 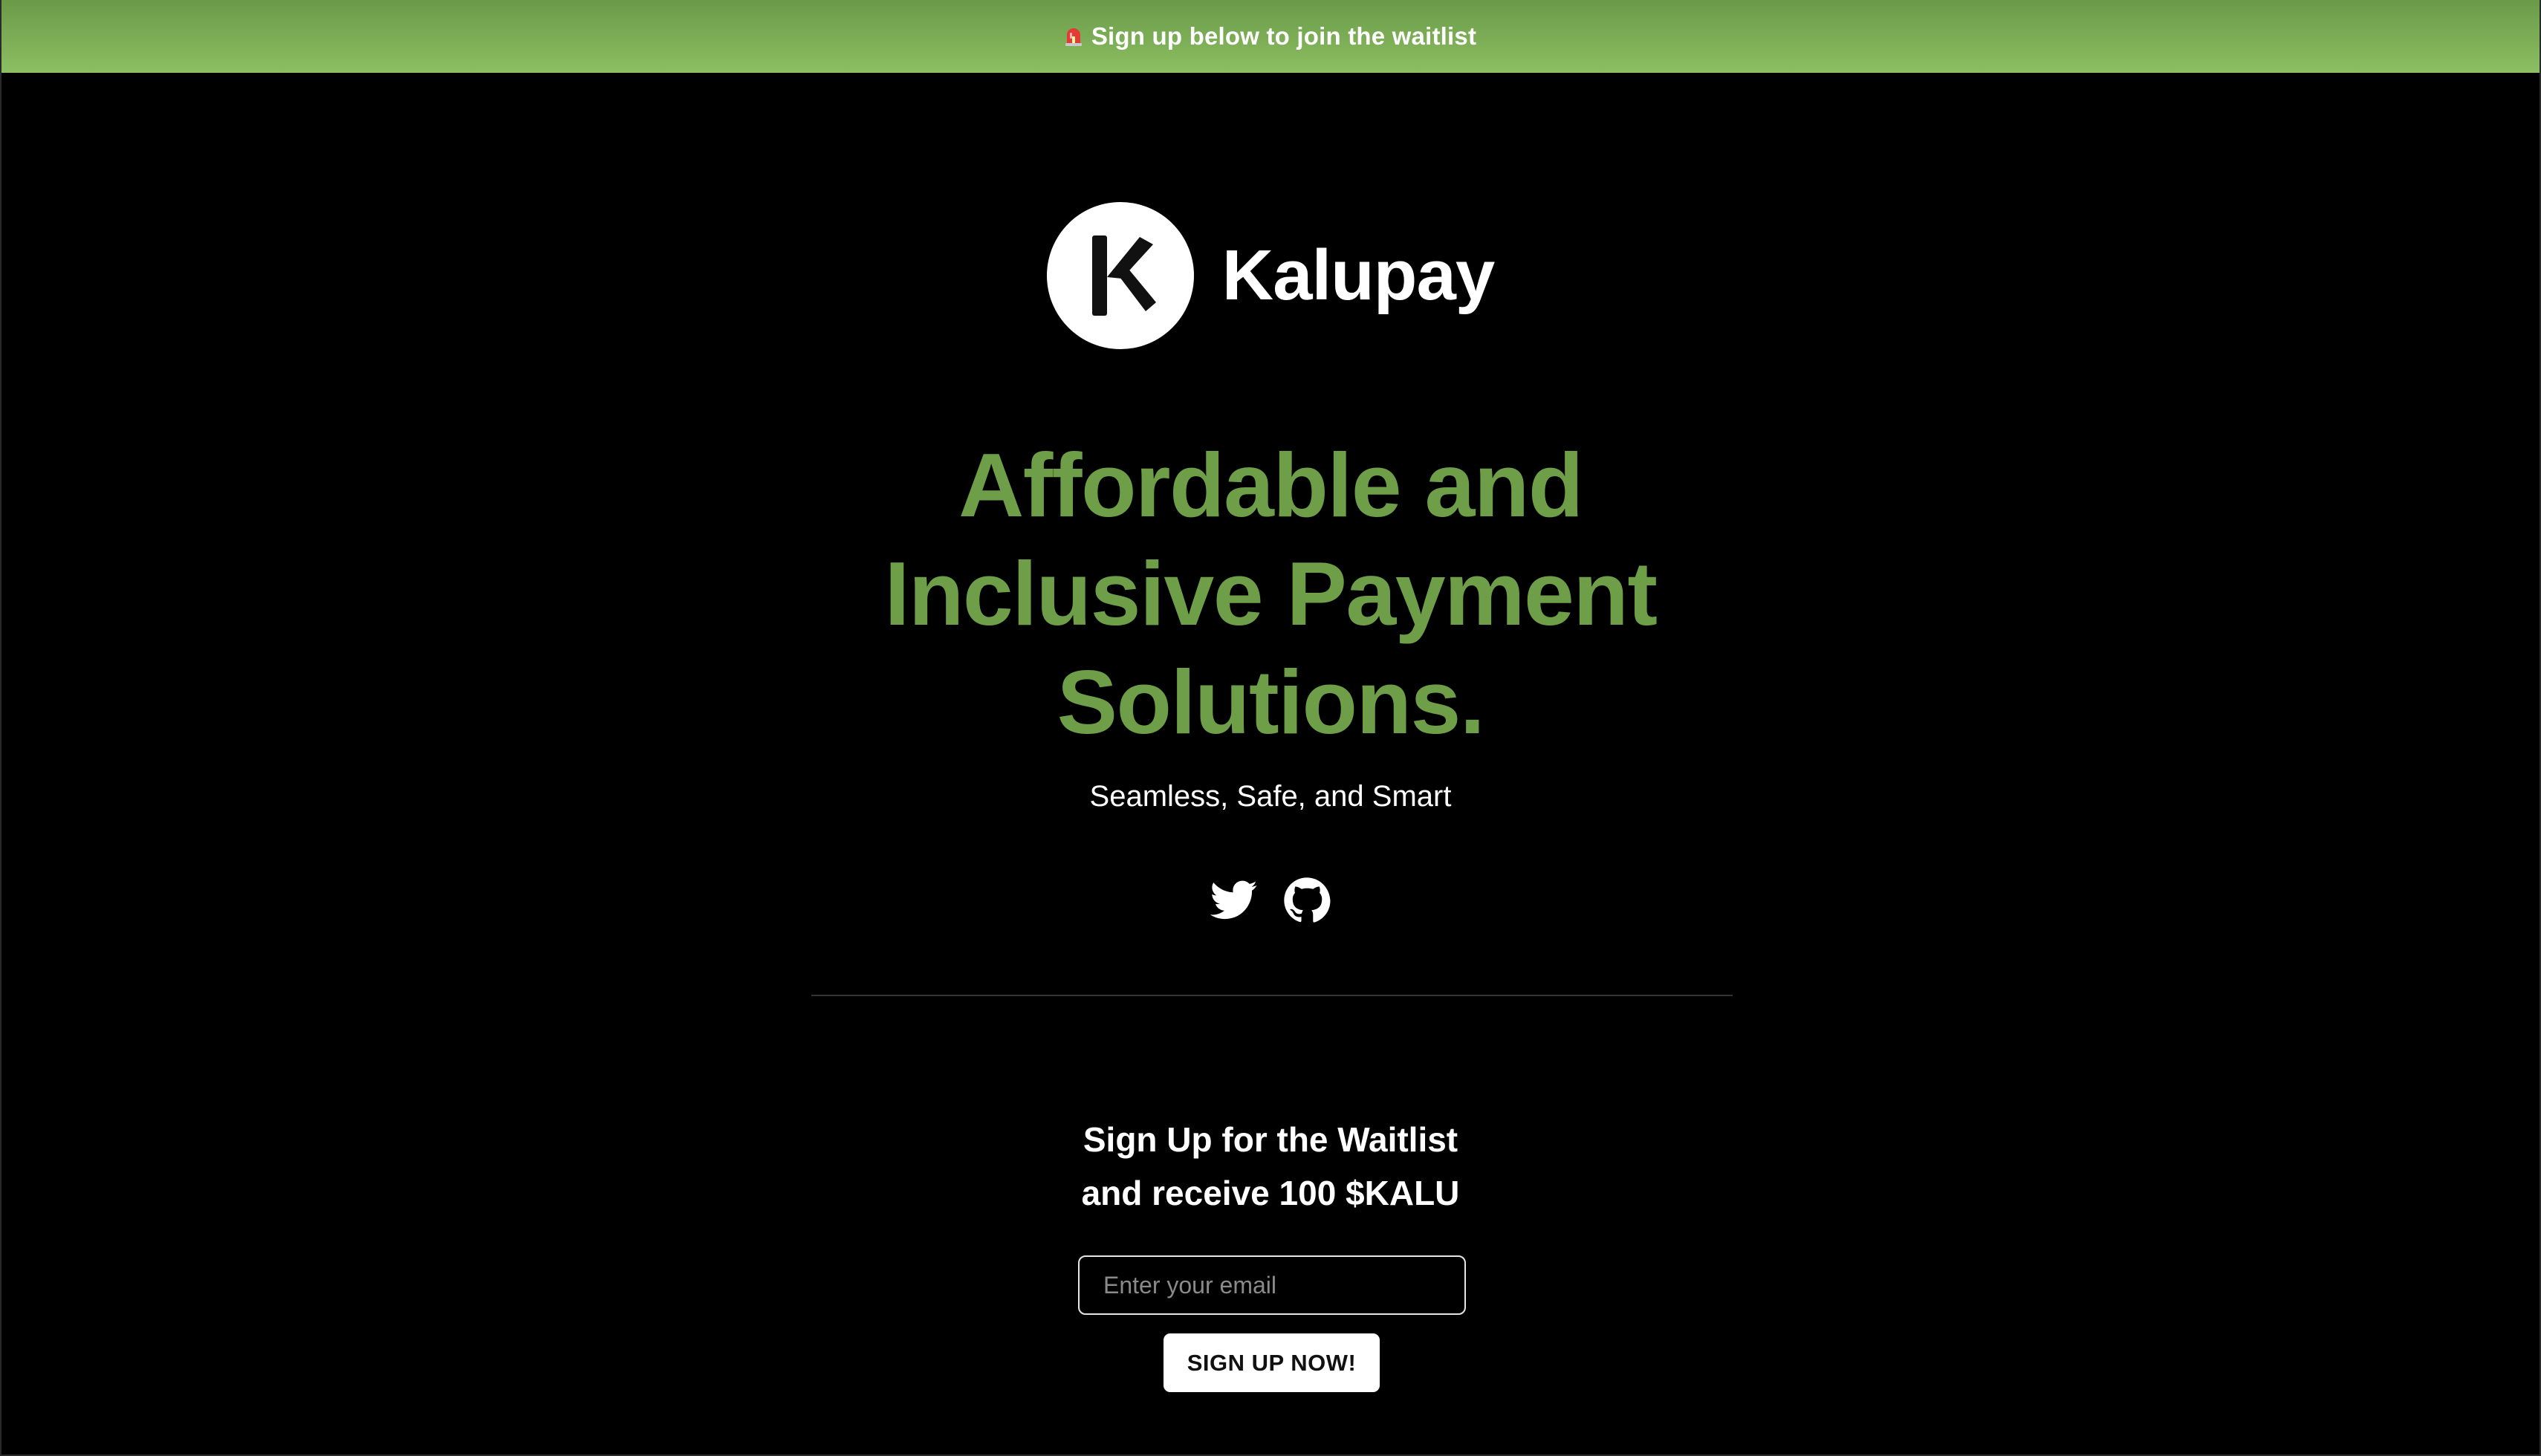 What do you see at coordinates (1270, 1140) in the screenshot?
I see `waitlist-heading-line-1: Sign Up for the Waitlist` at bounding box center [1270, 1140].